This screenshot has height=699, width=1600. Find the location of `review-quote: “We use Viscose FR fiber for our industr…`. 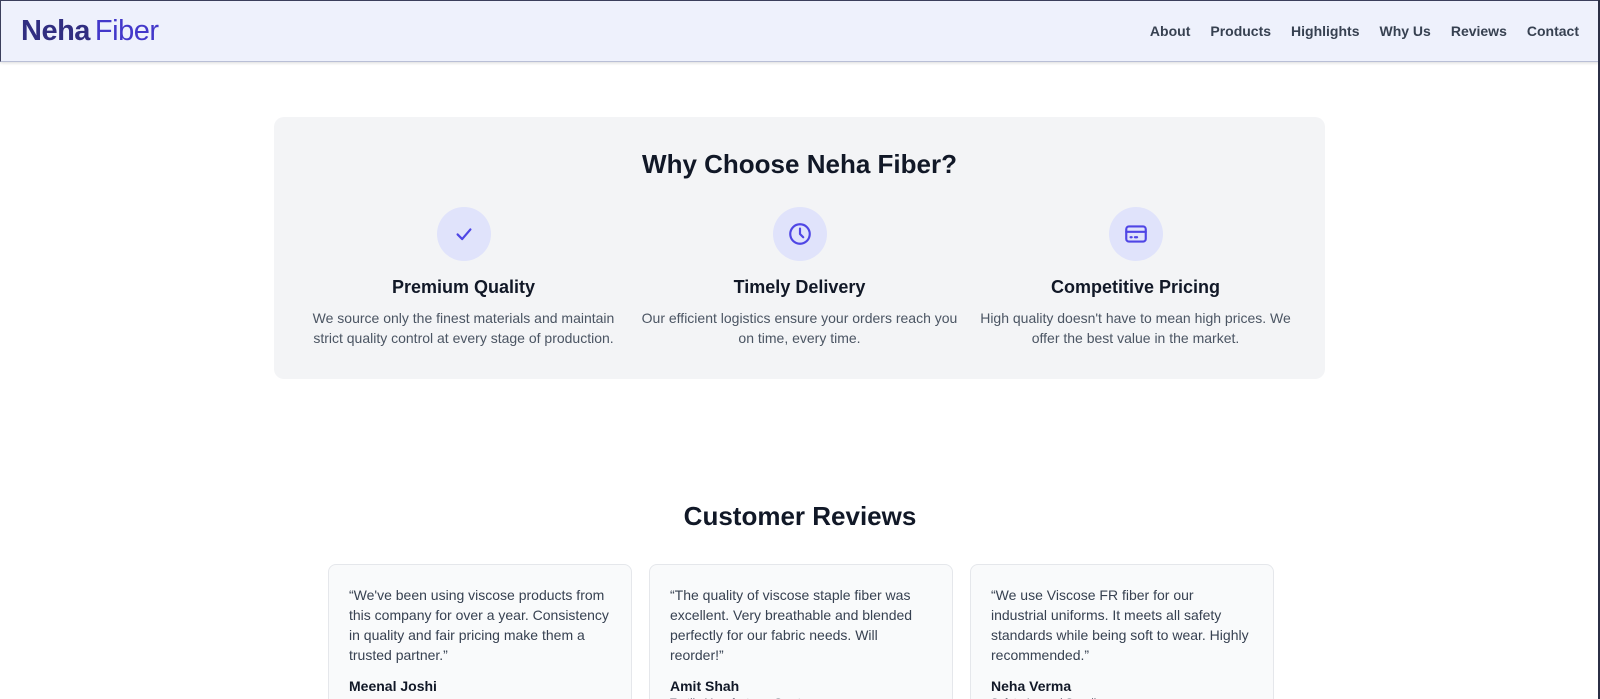

review-quote: “We use Viscose FR fiber for our industr… is located at coordinates (1120, 625).